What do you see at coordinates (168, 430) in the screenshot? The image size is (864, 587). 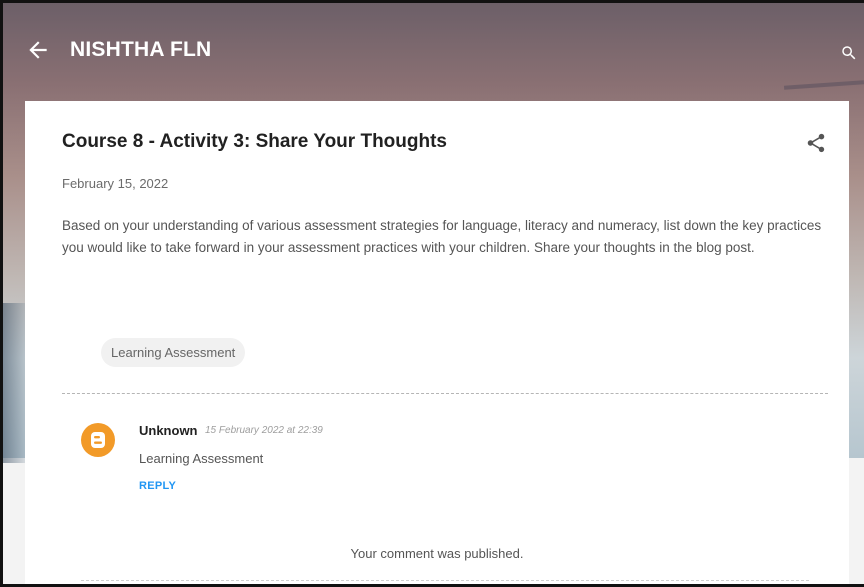 I see `comment-author: Unknown` at bounding box center [168, 430].